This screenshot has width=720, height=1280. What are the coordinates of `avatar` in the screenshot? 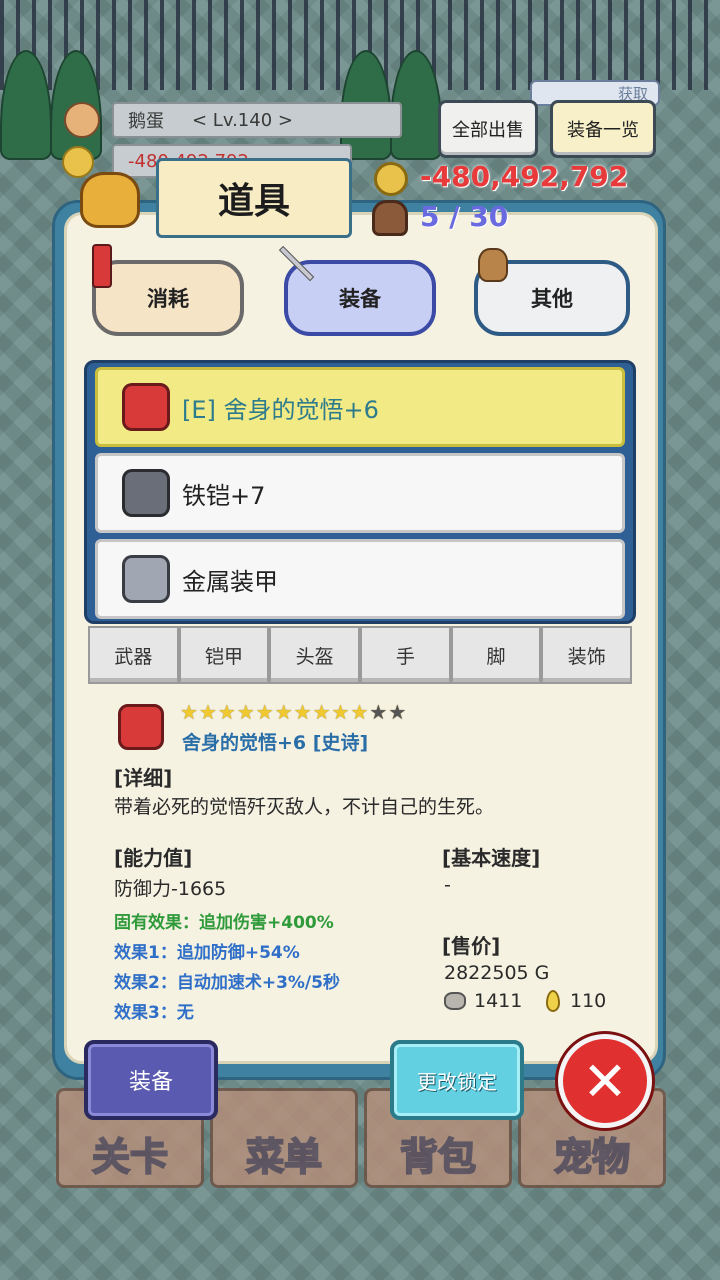 It's located at (82, 120).